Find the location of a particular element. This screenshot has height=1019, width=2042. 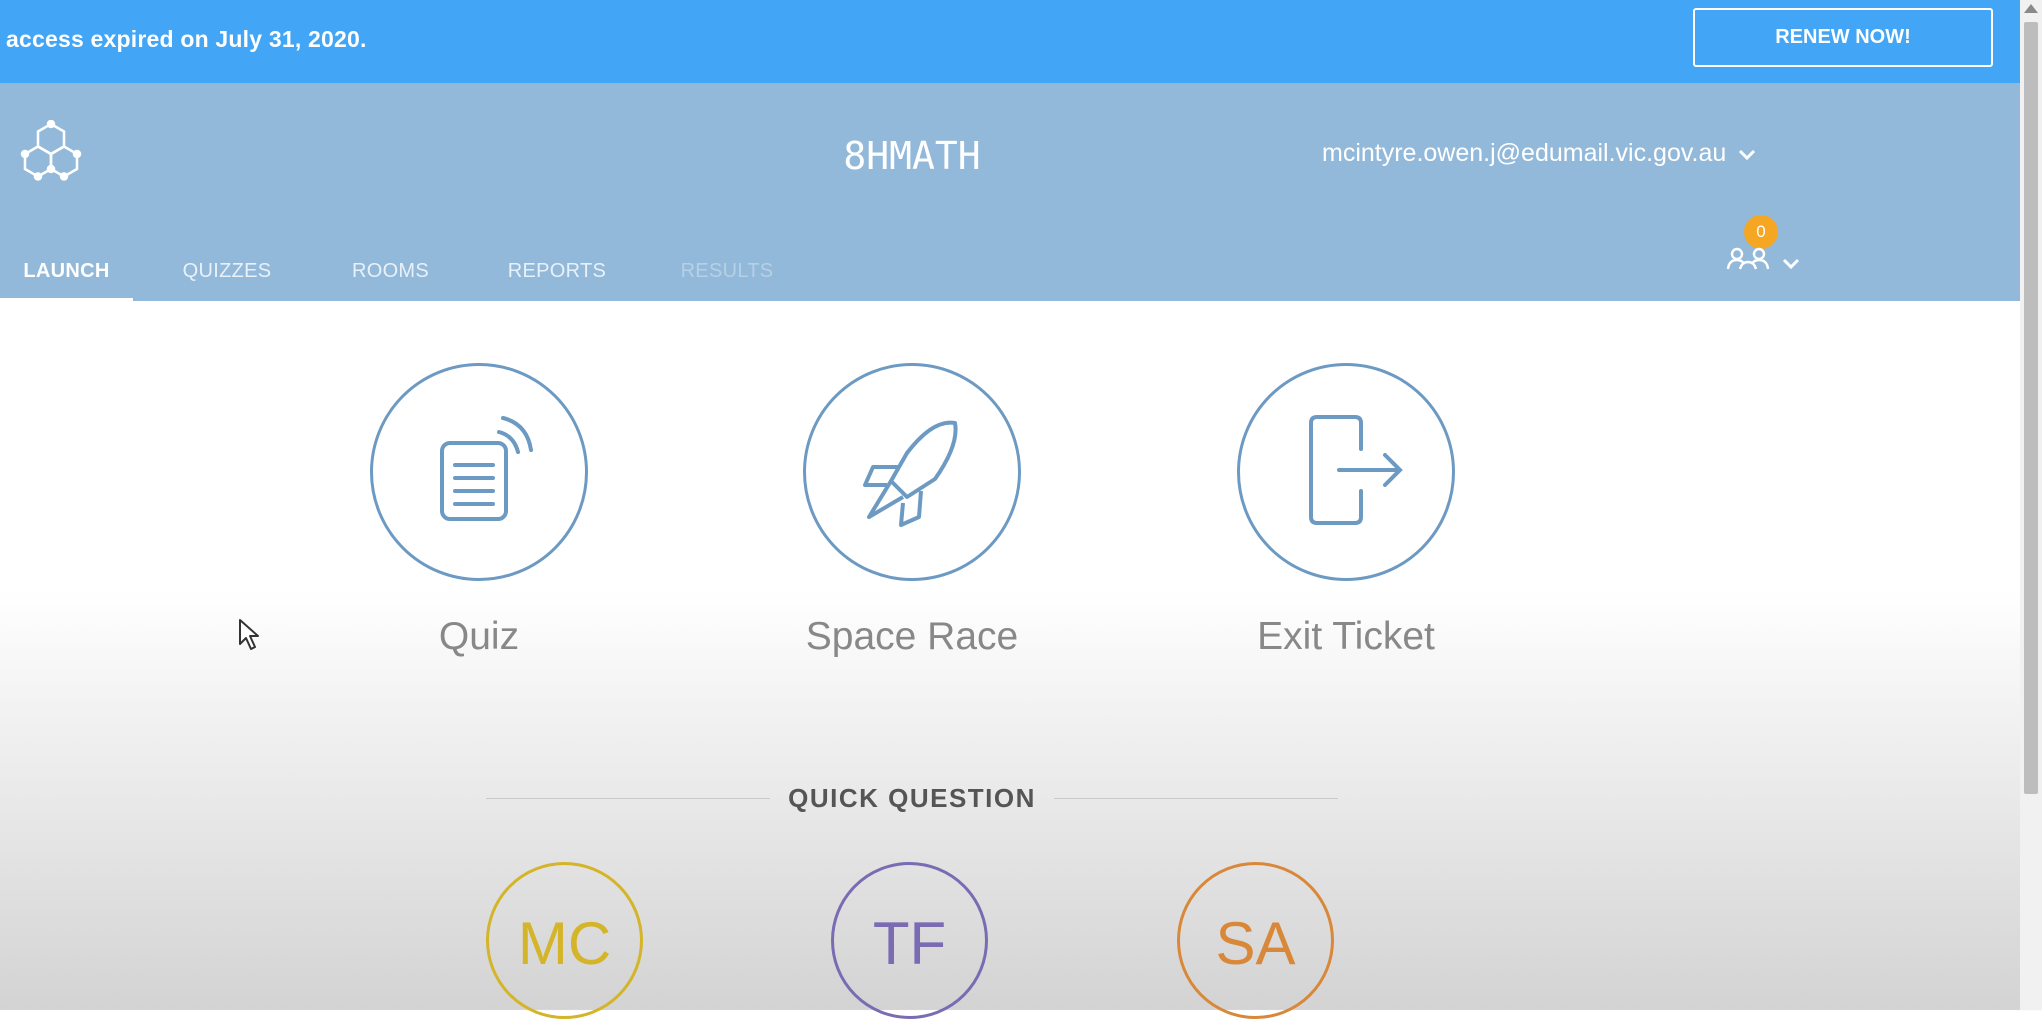

launch-exit-ticket: Exit Ticket is located at coordinates (1346, 511).